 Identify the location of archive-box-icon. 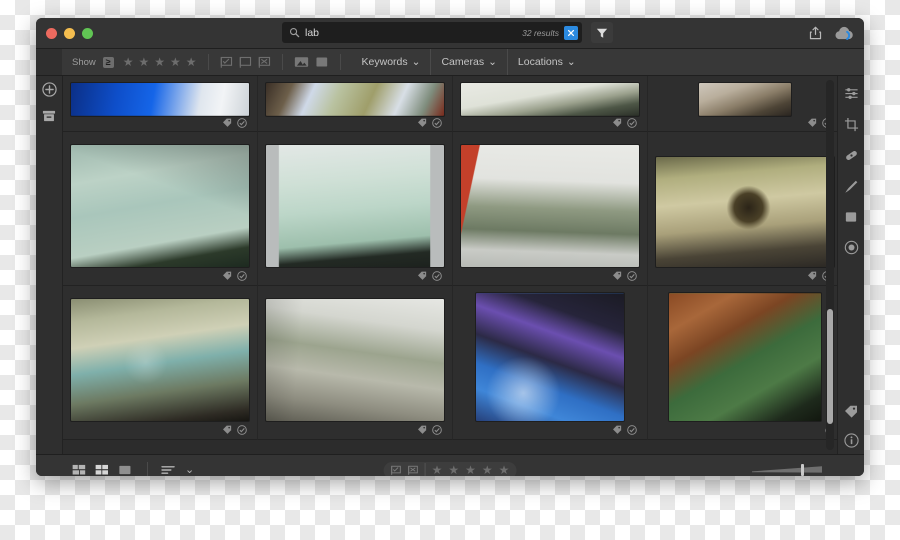
(49, 116).